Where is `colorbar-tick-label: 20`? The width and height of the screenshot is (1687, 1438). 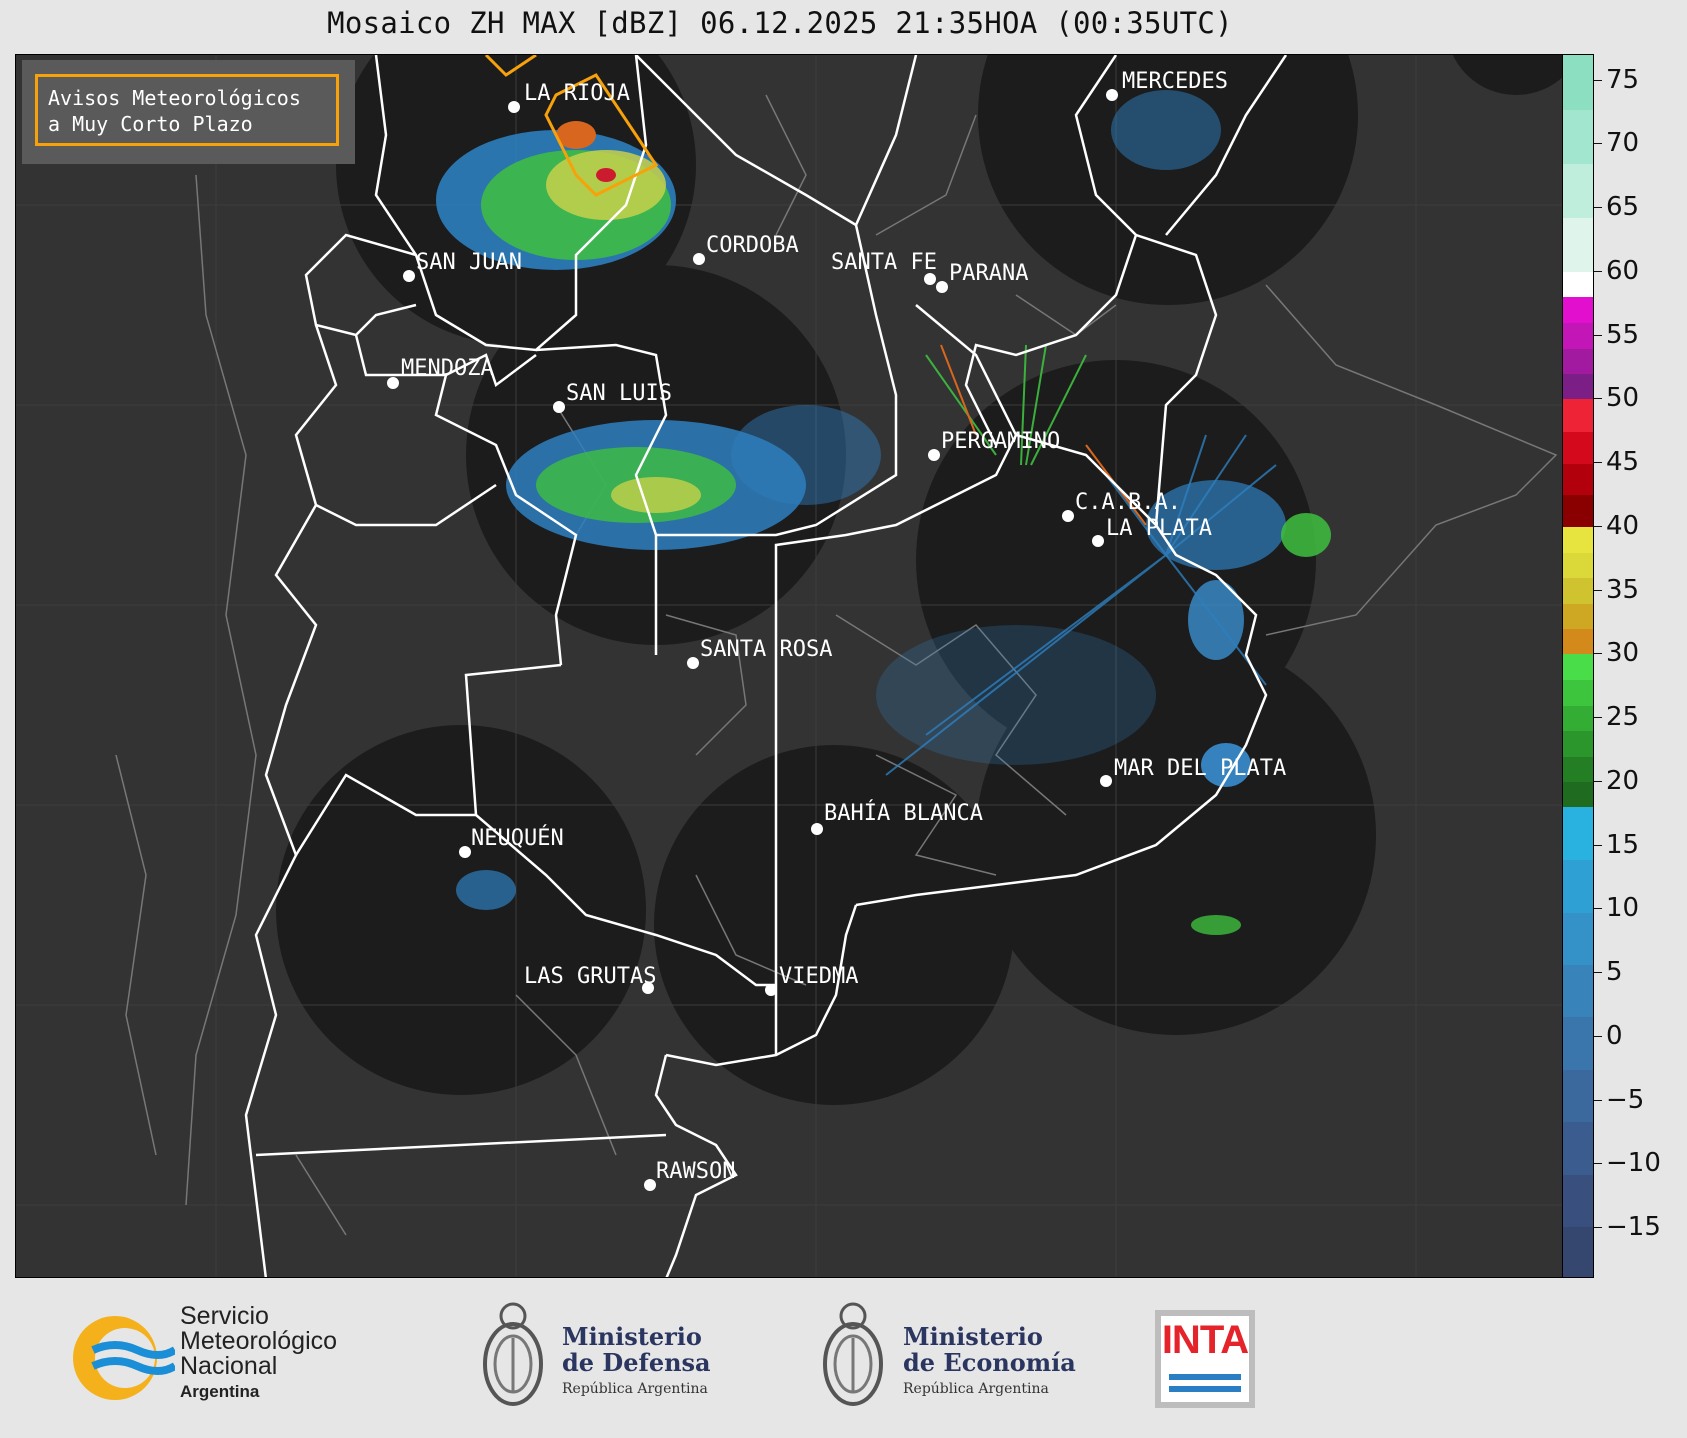
colorbar-tick-label: 20 is located at coordinates (1623, 780).